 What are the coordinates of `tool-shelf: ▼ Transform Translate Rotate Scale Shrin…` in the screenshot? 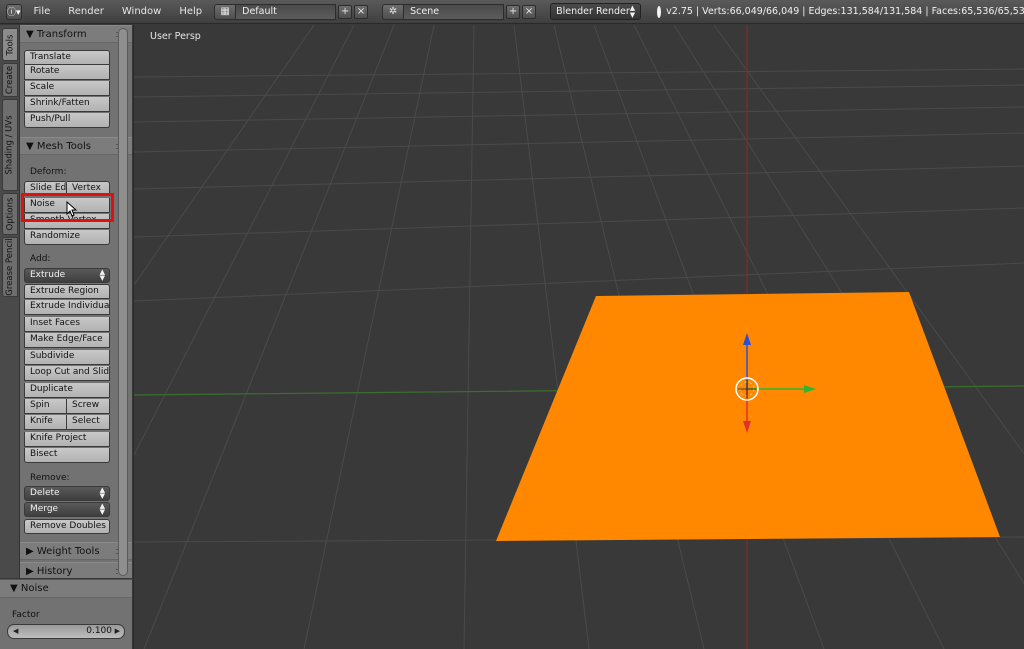 It's located at (76, 301).